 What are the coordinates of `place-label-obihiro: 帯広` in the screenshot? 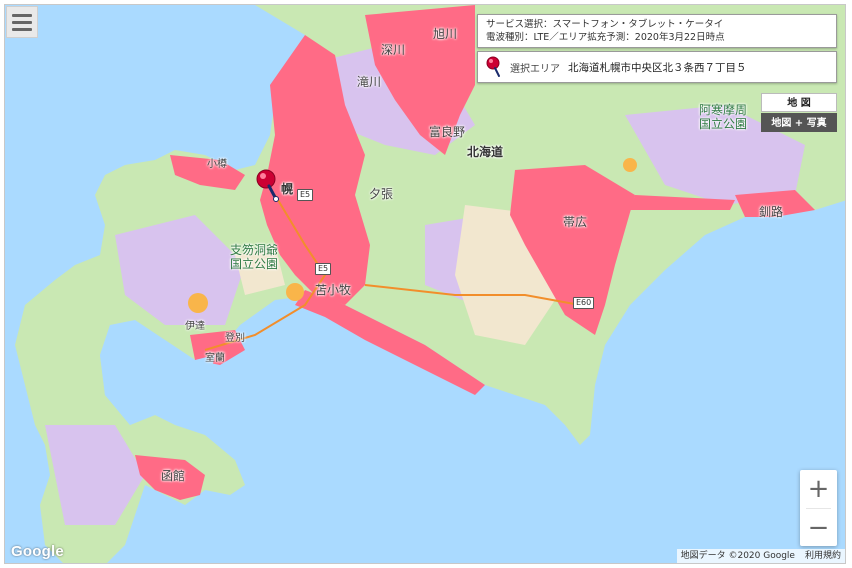 It's located at (575, 222).